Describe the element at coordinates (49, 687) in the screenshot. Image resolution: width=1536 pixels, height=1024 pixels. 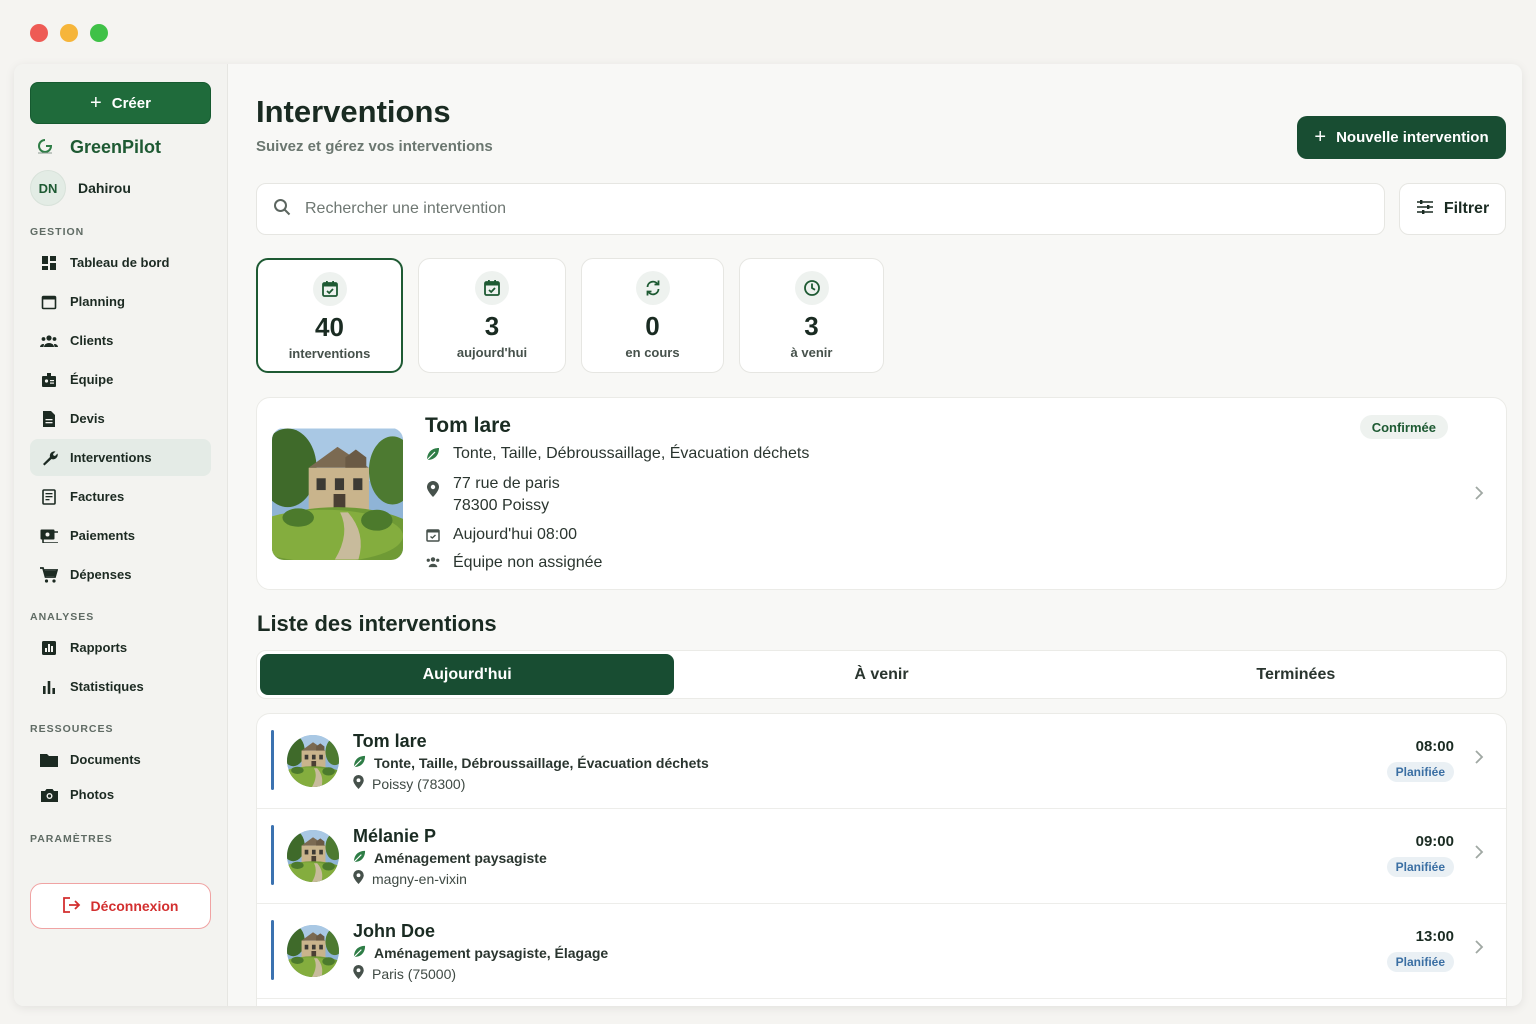
I see `bar-chart-icon` at that location.